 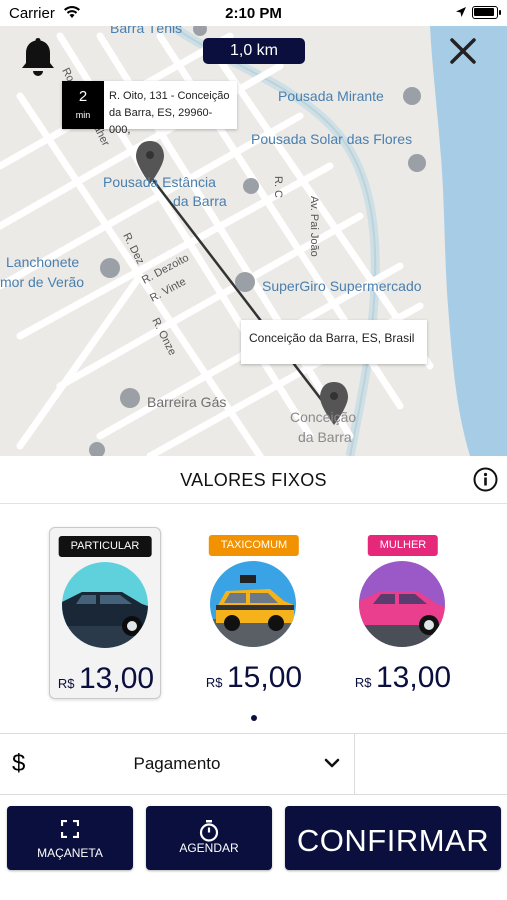 I want to click on car-dark-icon, so click(x=105, y=605).